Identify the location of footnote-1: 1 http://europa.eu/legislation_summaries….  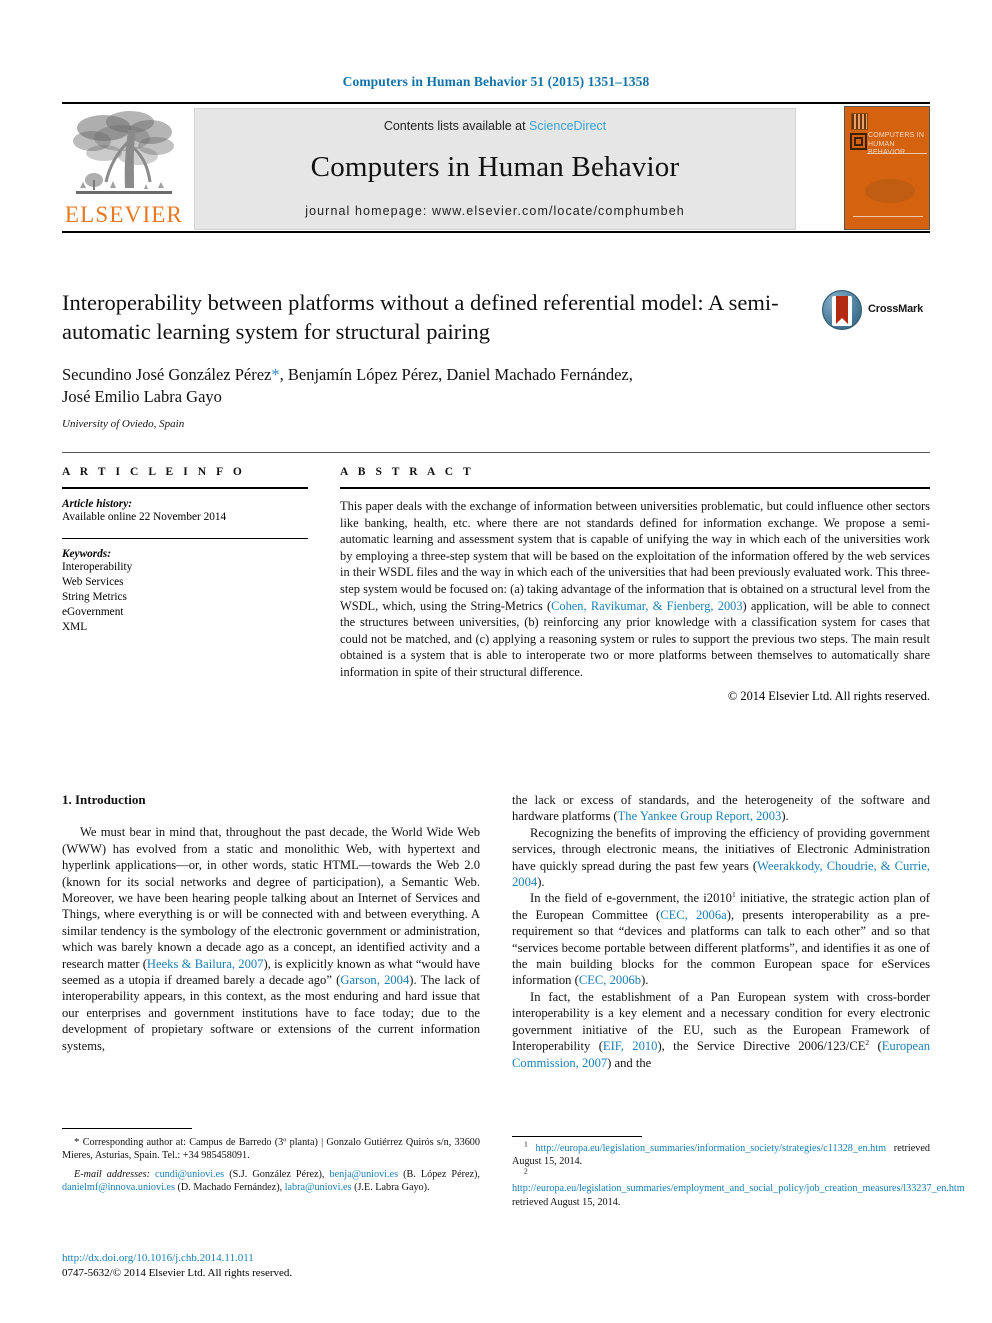
(721, 1154).